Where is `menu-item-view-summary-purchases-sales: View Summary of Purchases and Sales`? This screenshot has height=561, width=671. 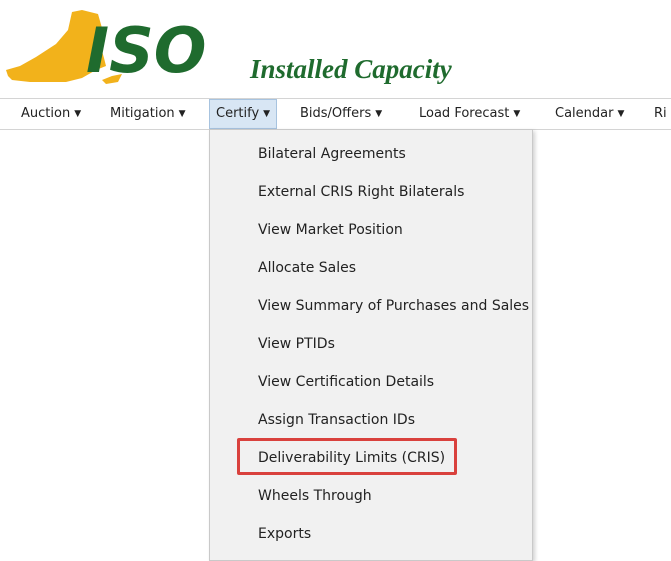
menu-item-view-summary-purchases-sales: View Summary of Purchases and Sales is located at coordinates (393, 306).